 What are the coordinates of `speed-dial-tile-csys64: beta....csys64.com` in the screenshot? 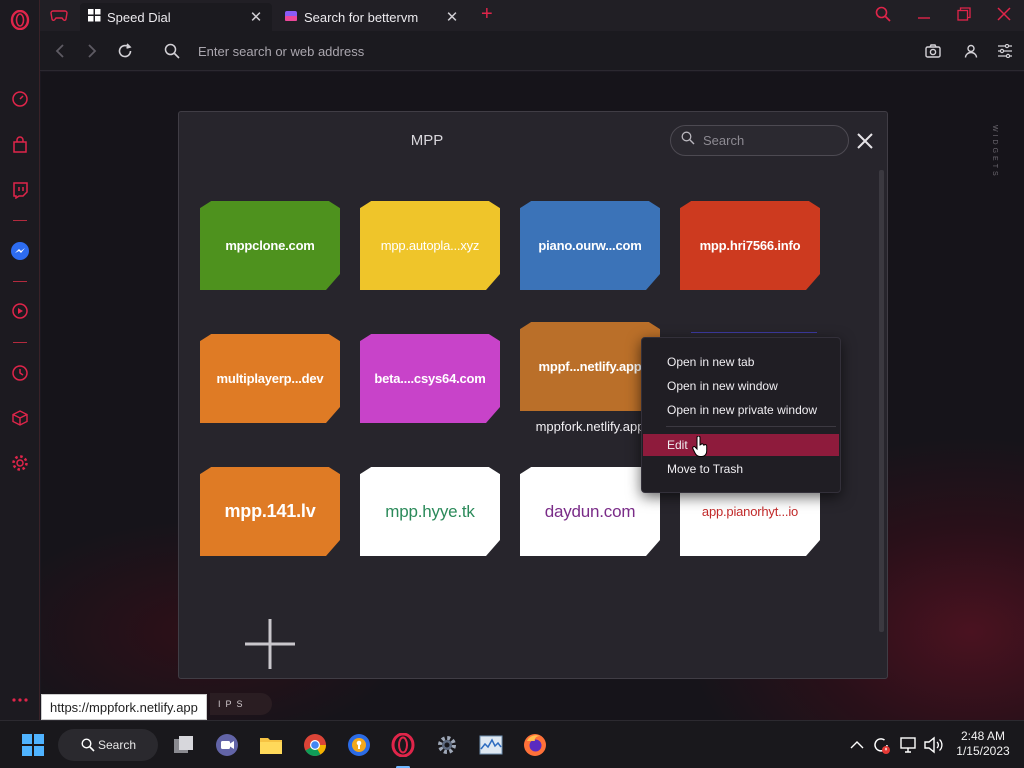 It's located at (430, 378).